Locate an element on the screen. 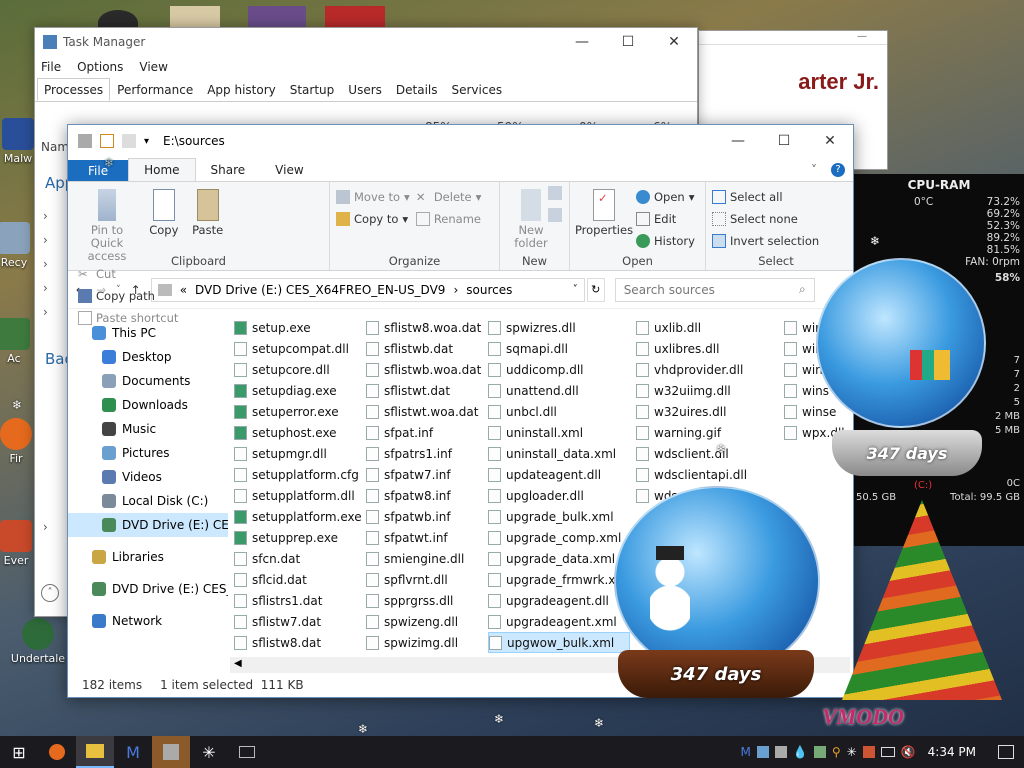 This screenshot has width=1024, height=768. search-box: Search sources ⌕ is located at coordinates (714, 289).